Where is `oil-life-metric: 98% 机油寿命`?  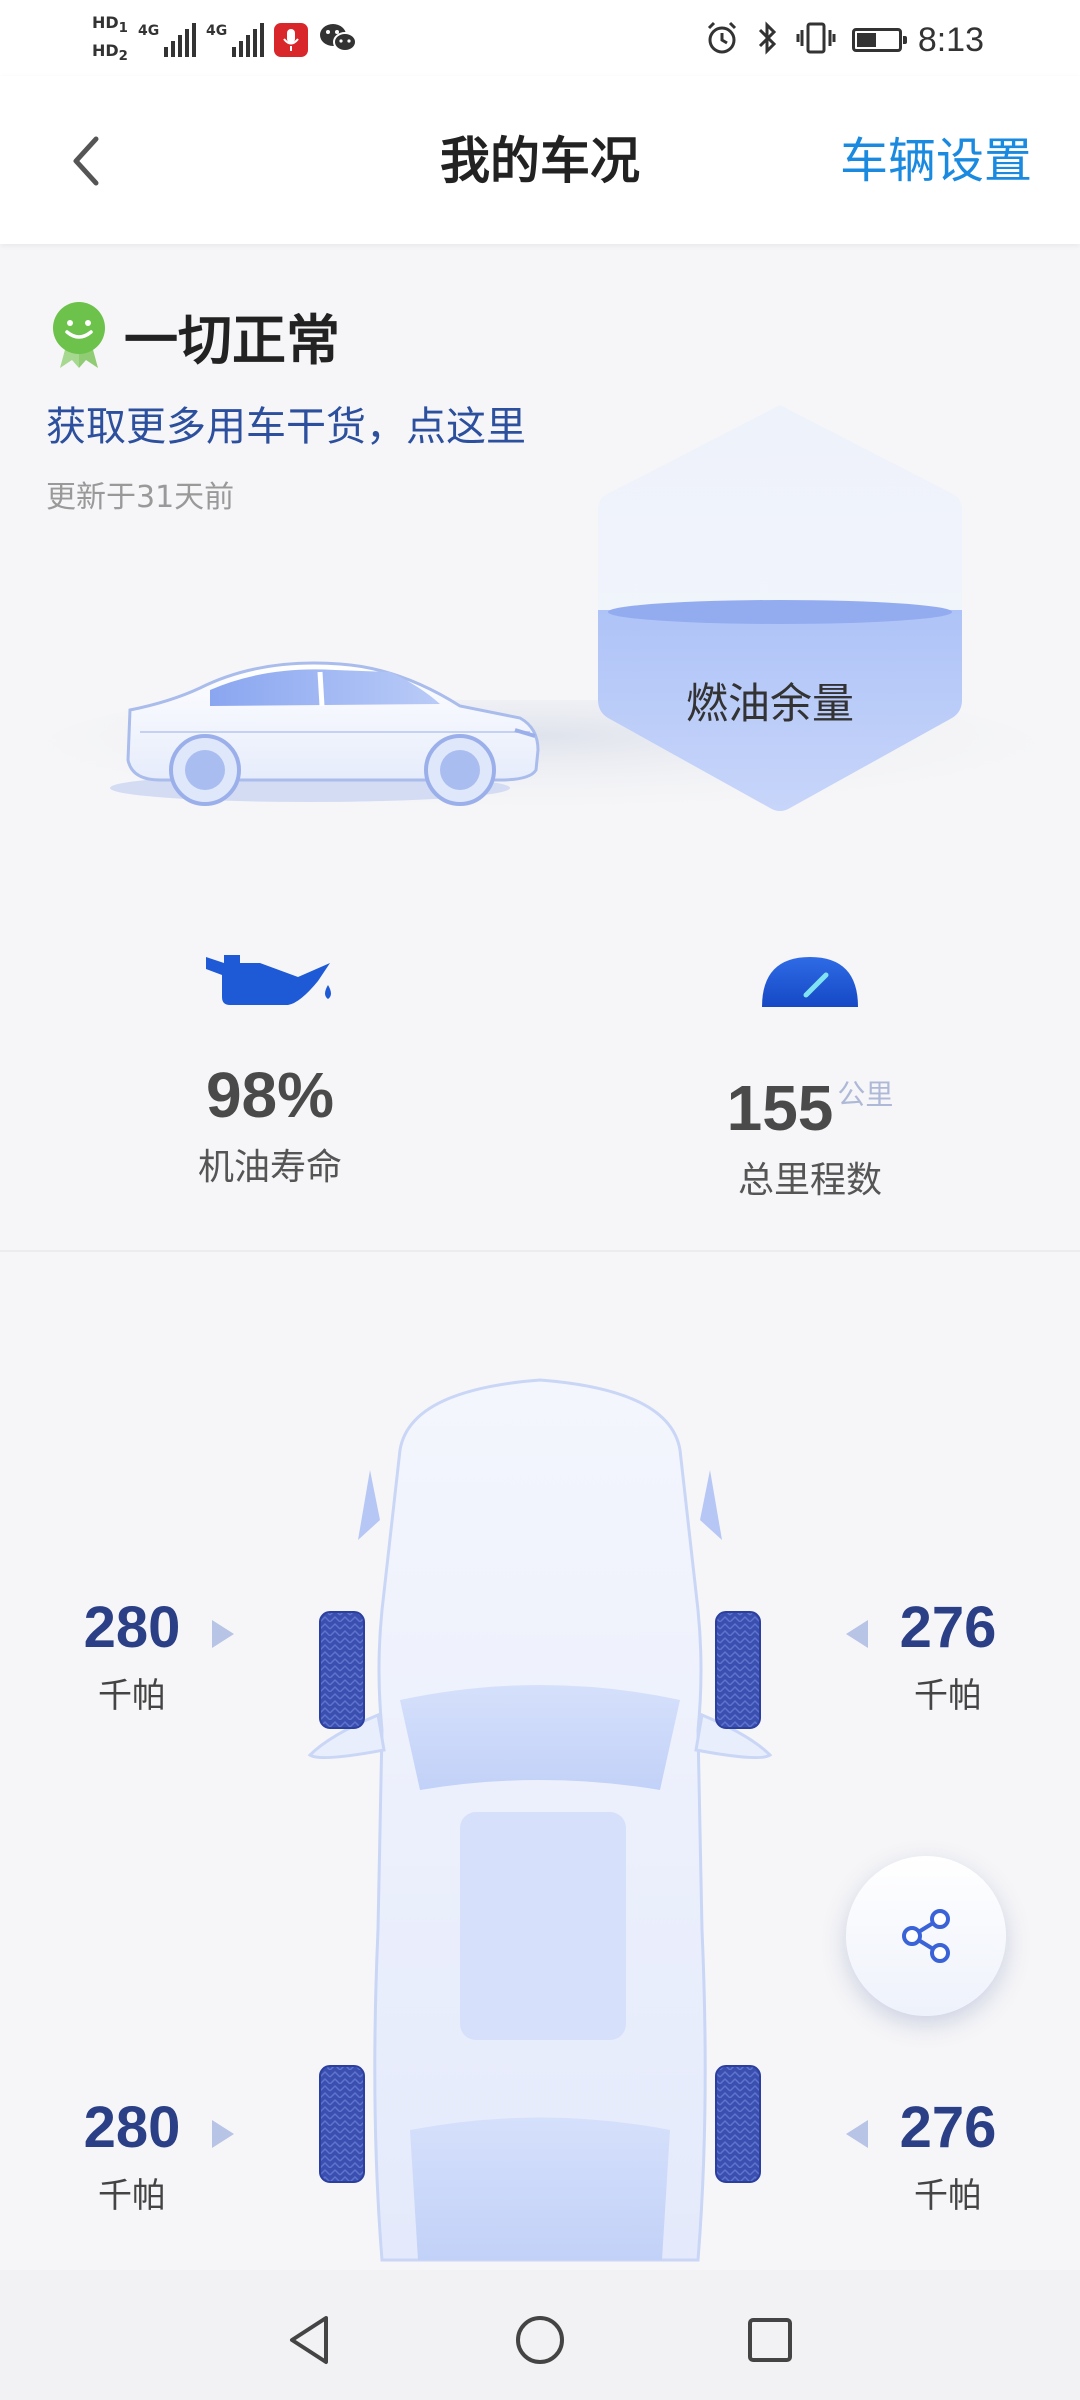
oil-life-metric: 98% 机油寿命 is located at coordinates (270, 1065).